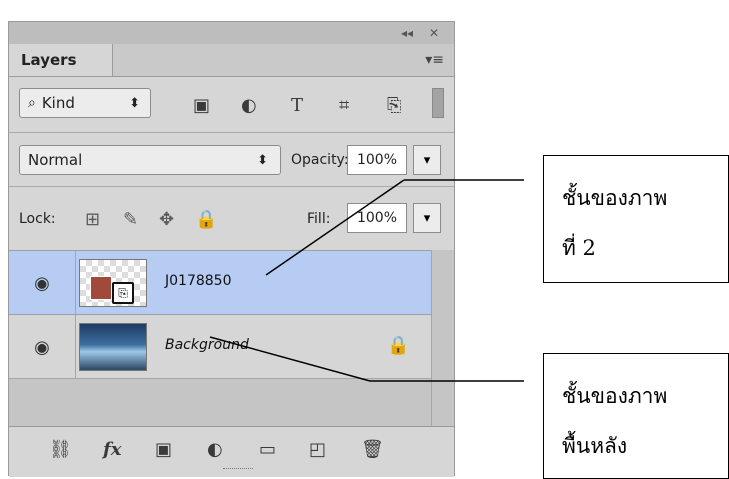 This screenshot has width=729, height=479. What do you see at coordinates (636, 416) in the screenshot?
I see `callout-background: ชั้นของภาพ พื้นหลัง` at bounding box center [636, 416].